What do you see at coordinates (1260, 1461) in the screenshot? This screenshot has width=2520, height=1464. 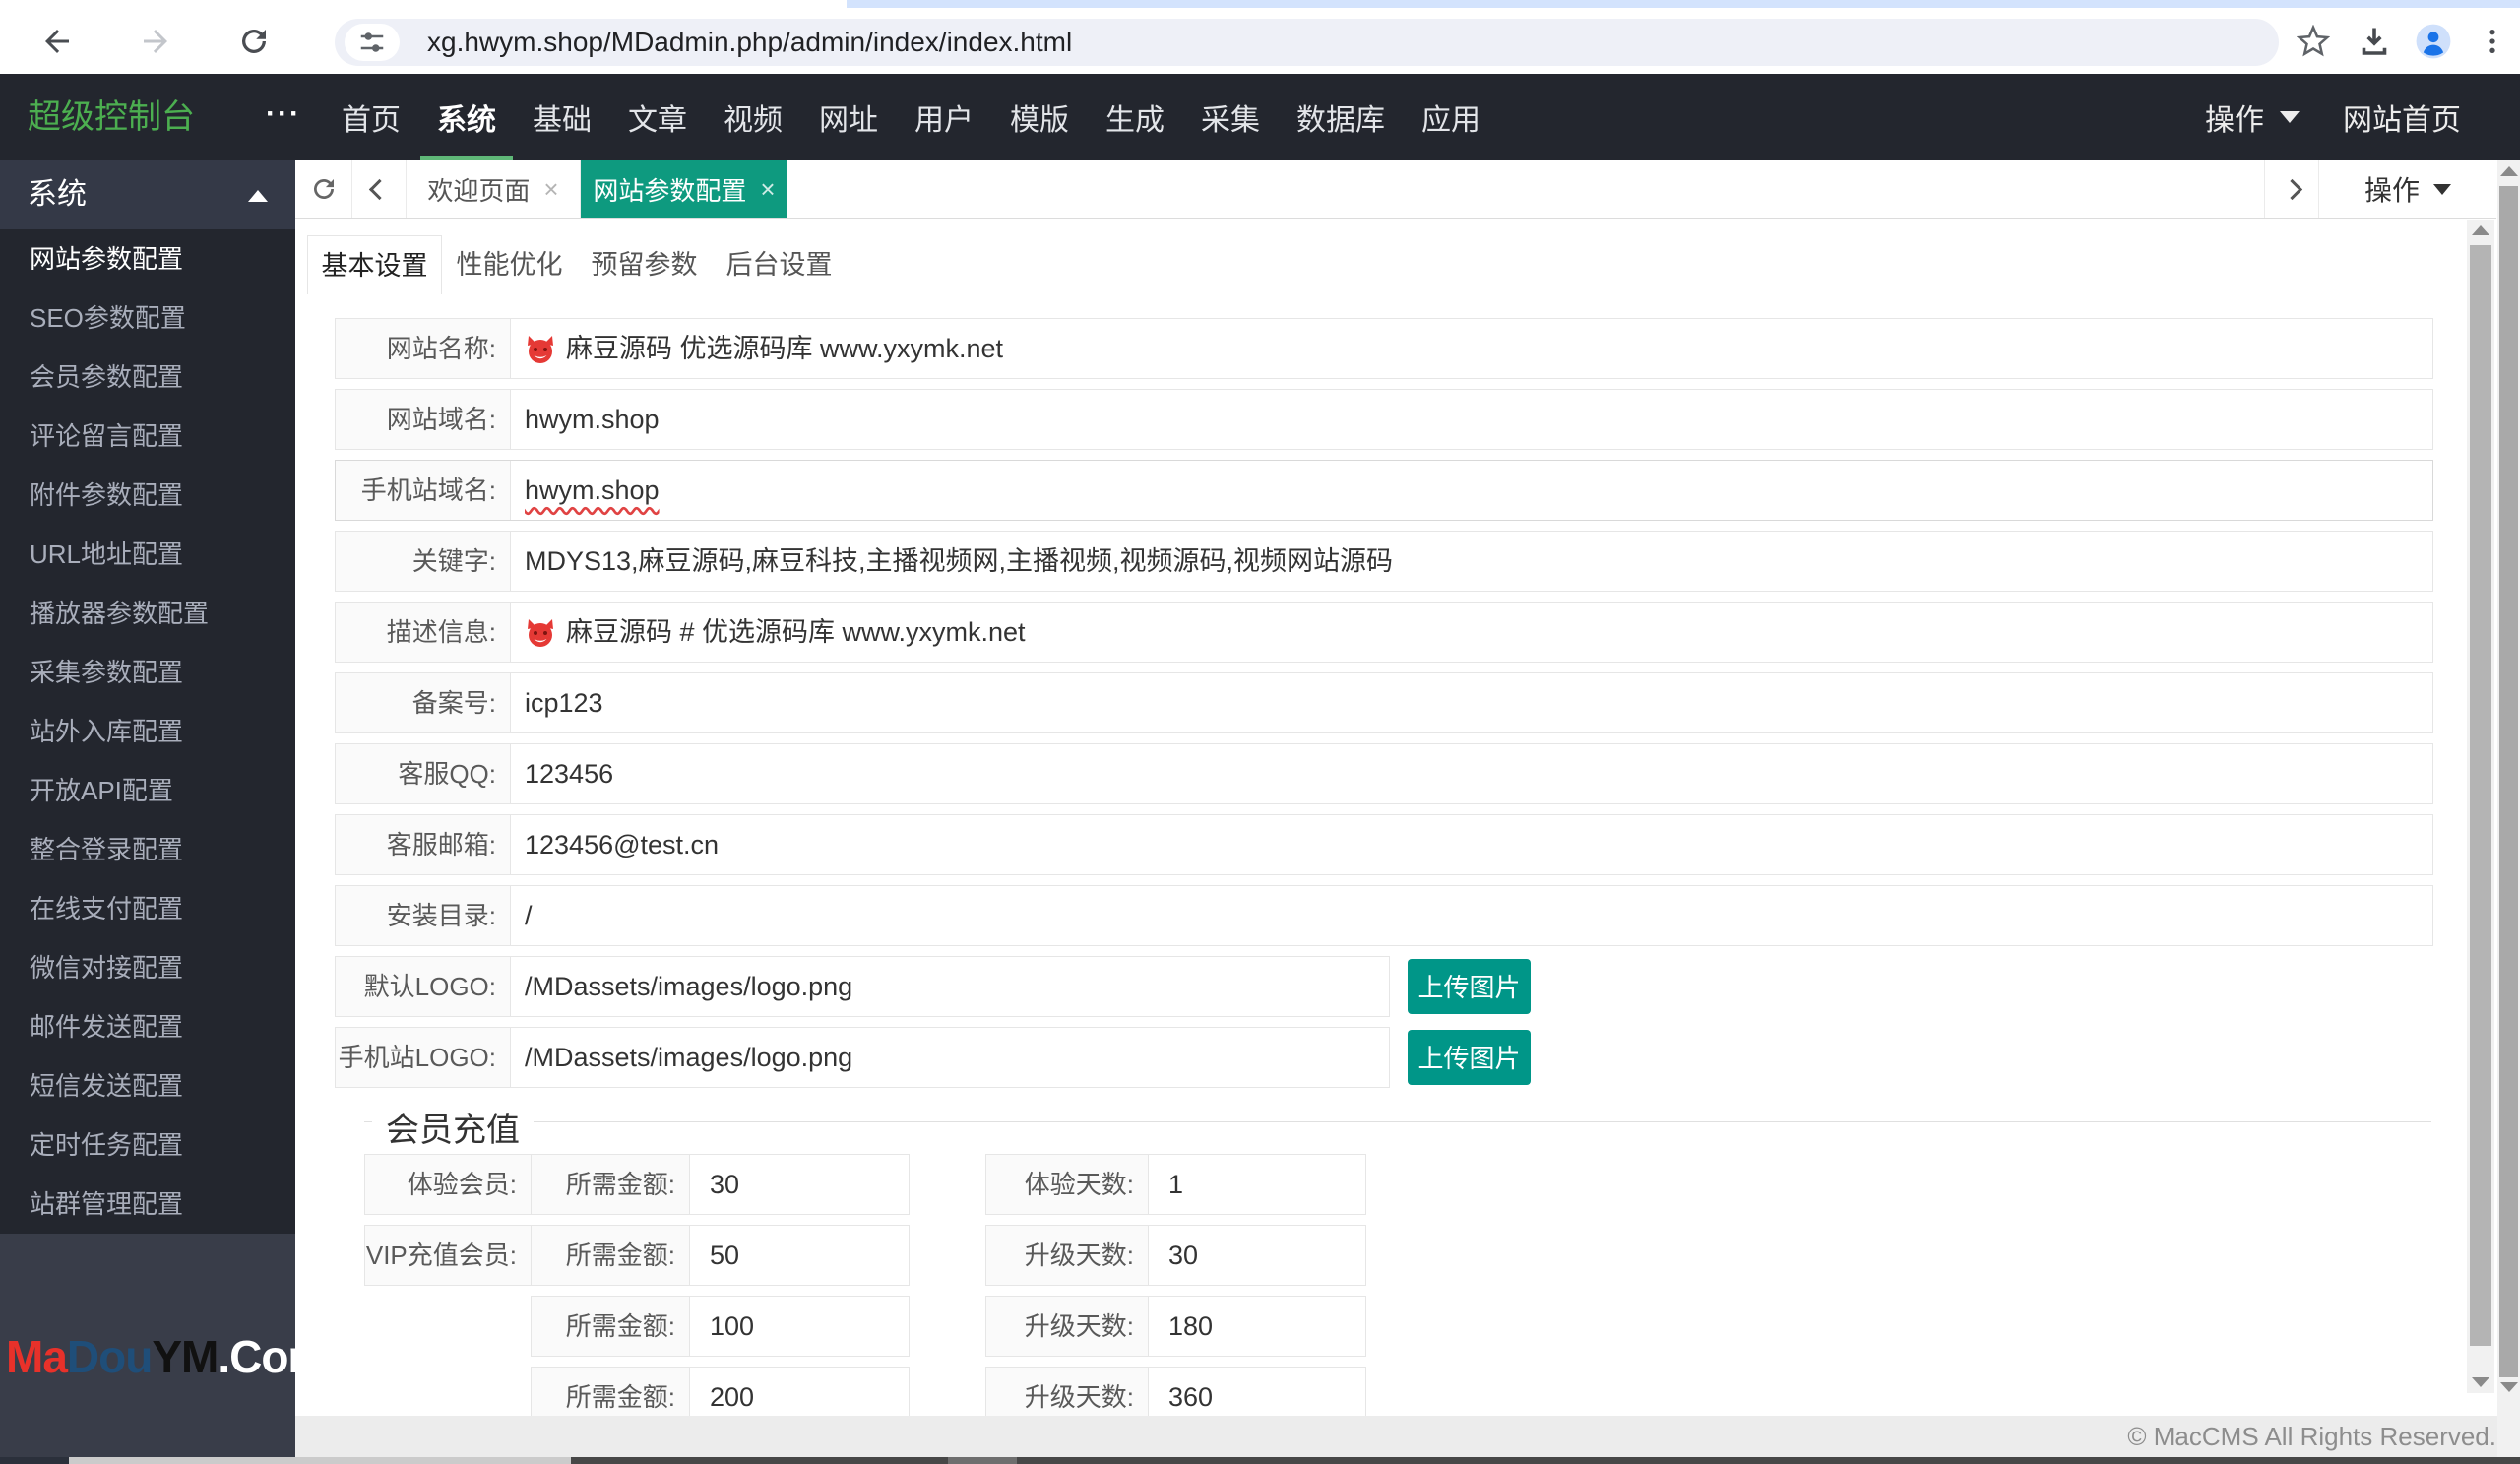 I see `horizontal-scrollbar` at bounding box center [1260, 1461].